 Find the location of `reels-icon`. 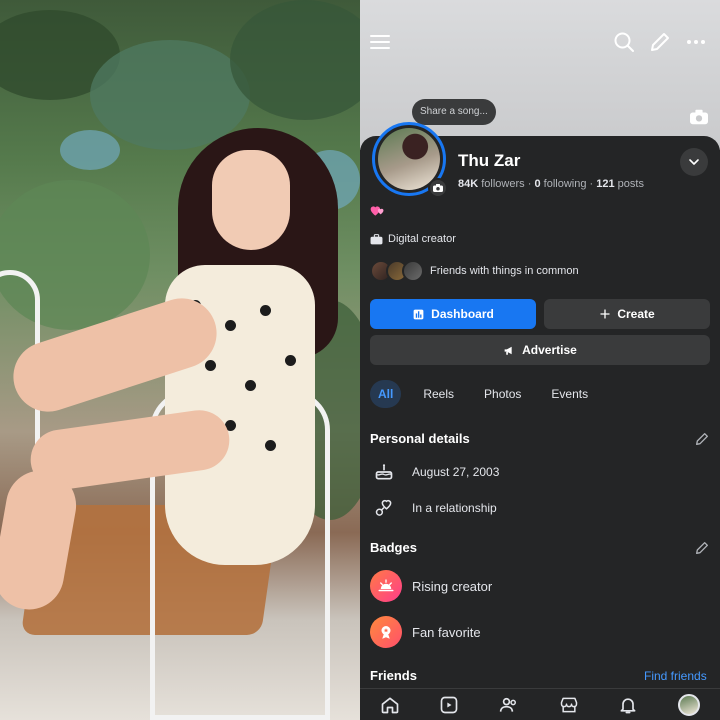

reels-icon is located at coordinates (449, 705).